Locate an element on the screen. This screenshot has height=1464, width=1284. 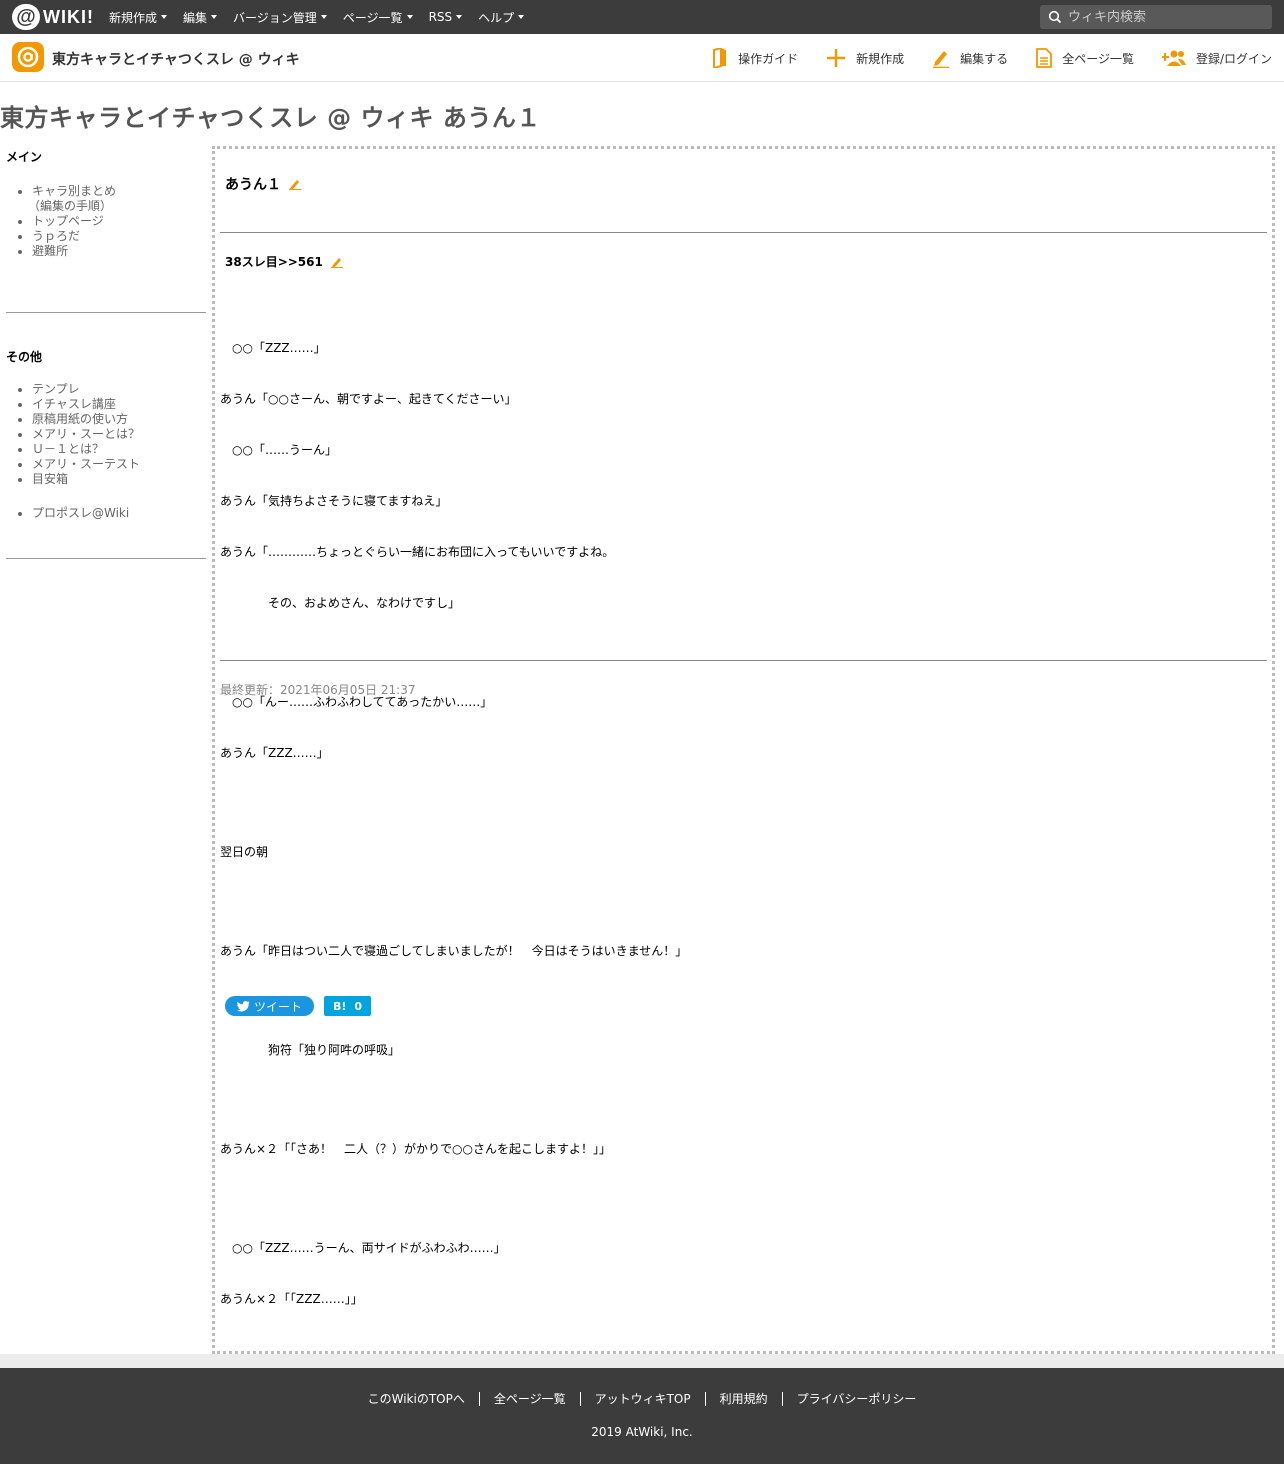
sidebar-item-lecture: イチャスレ講座 is located at coordinates (119, 404).